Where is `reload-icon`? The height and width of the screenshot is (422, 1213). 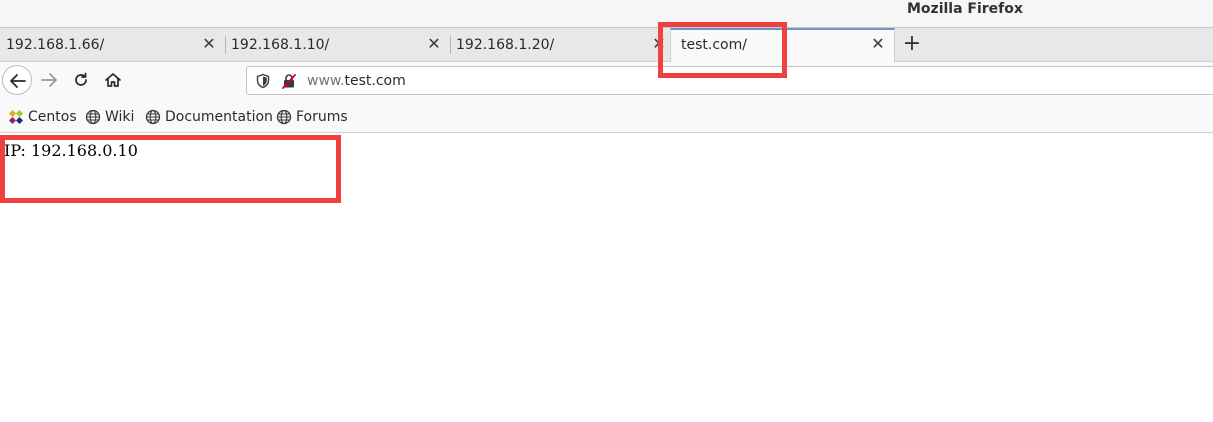
reload-icon is located at coordinates (81, 79).